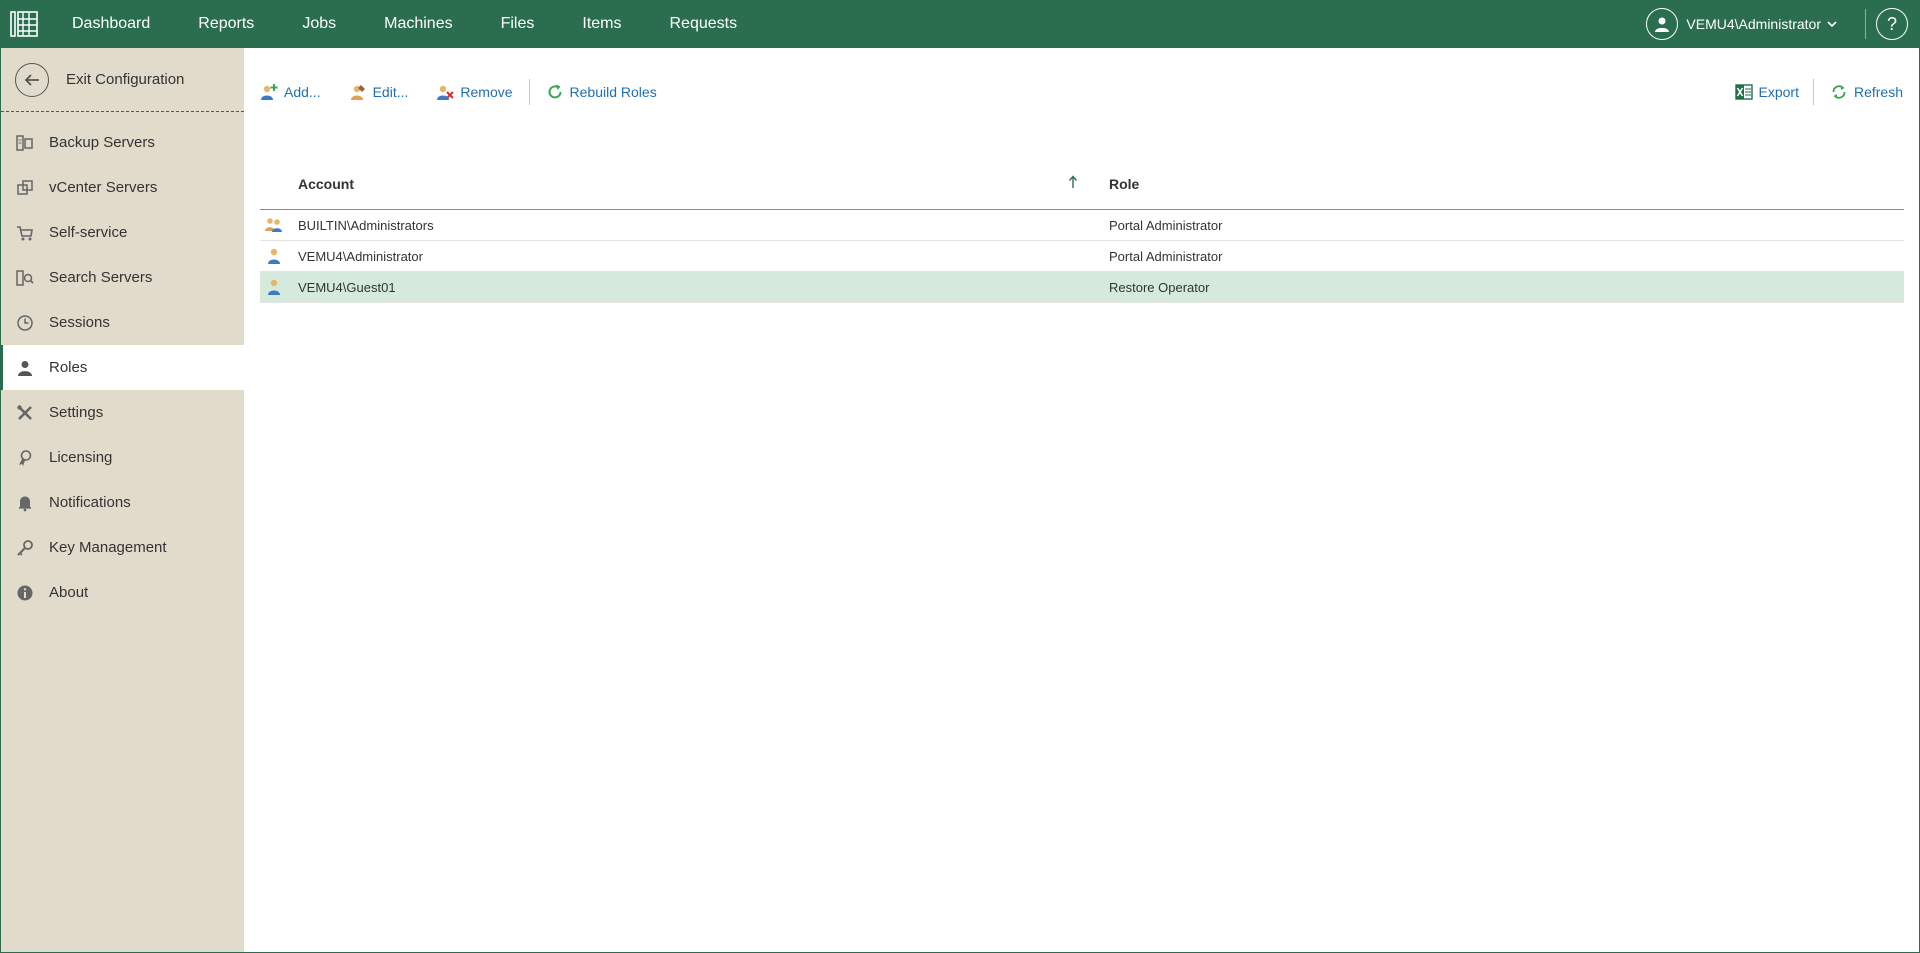  Describe the element at coordinates (1073, 184) in the screenshot. I see `sort-ascending-icon` at that location.